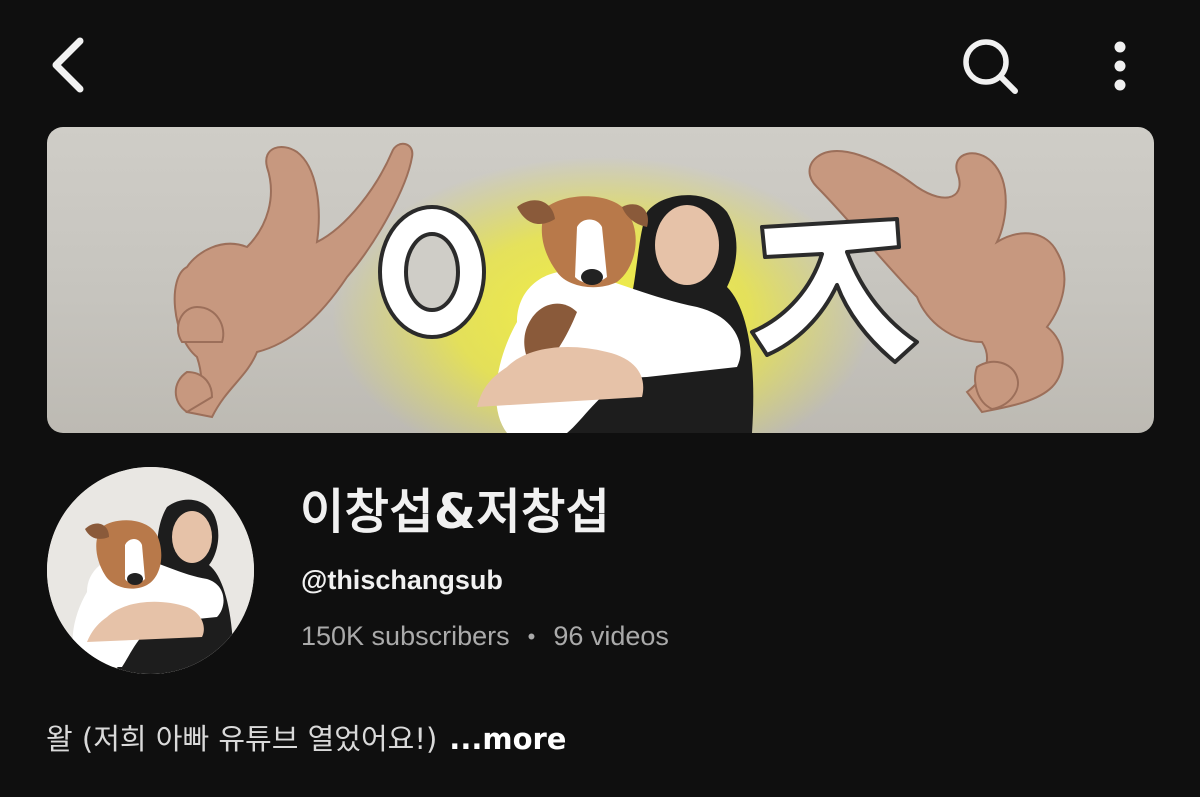 Image resolution: width=1200 pixels, height=797 pixels. Describe the element at coordinates (402, 580) in the screenshot. I see `channel-handle: @thischangsub` at that location.